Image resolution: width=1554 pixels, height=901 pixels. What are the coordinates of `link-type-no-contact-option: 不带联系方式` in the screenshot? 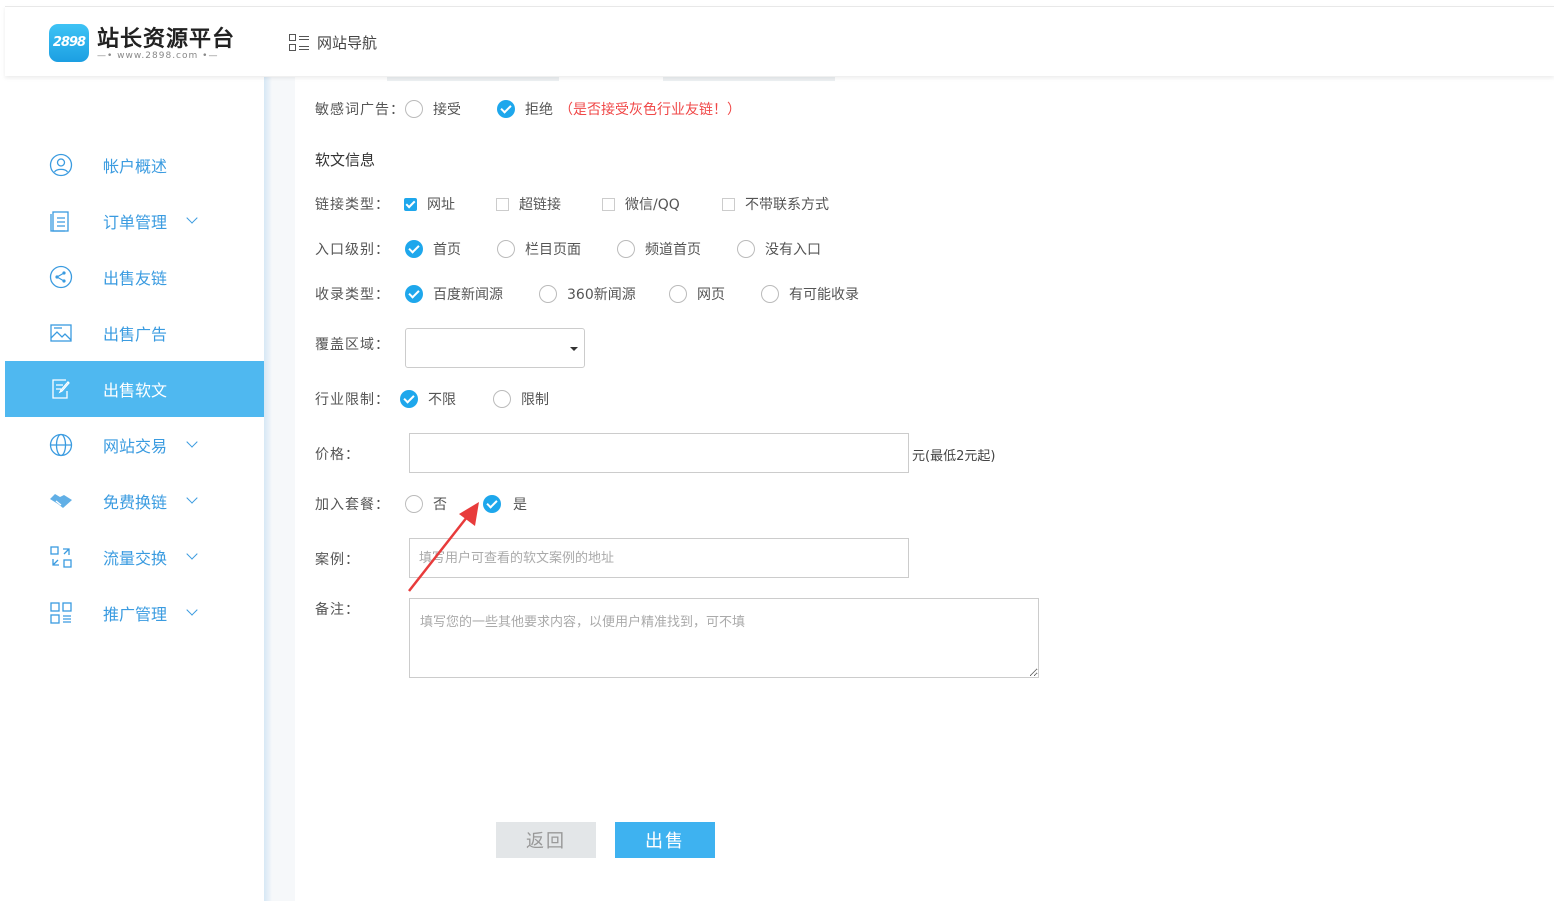 It's located at (775, 204).